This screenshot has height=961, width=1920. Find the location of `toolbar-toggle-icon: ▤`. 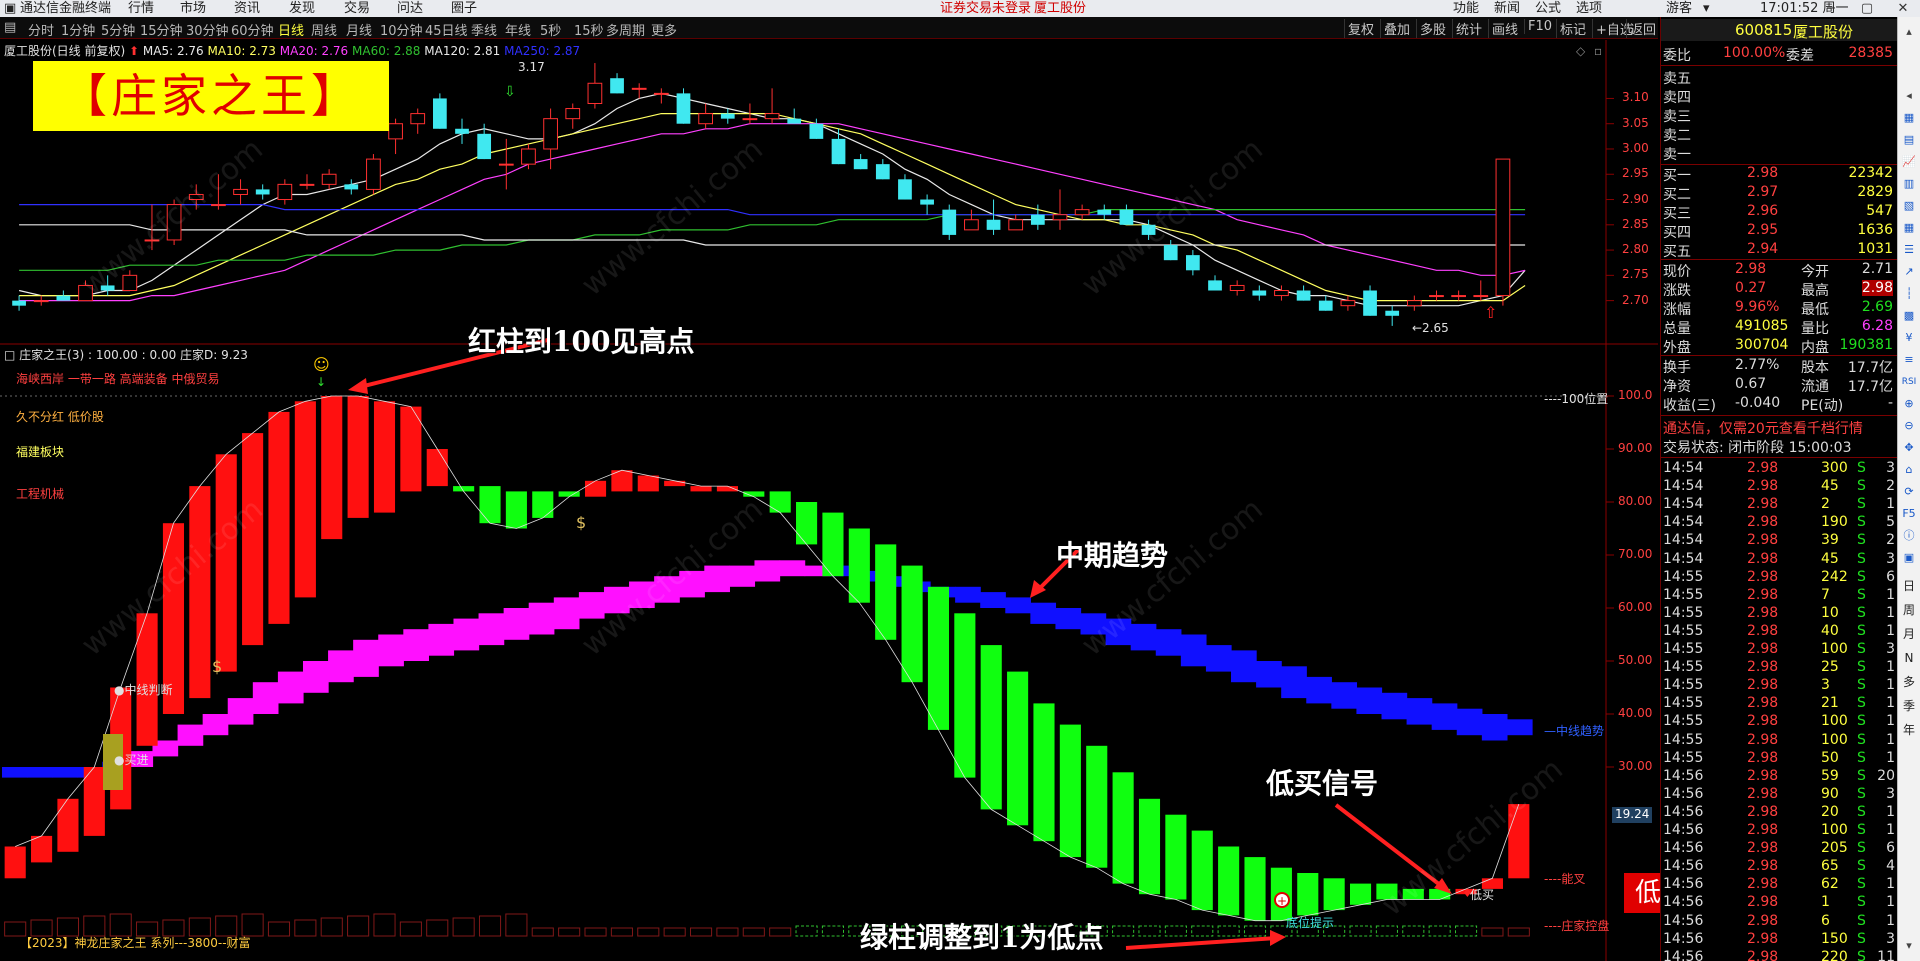

toolbar-toggle-icon: ▤ is located at coordinates (10, 27).